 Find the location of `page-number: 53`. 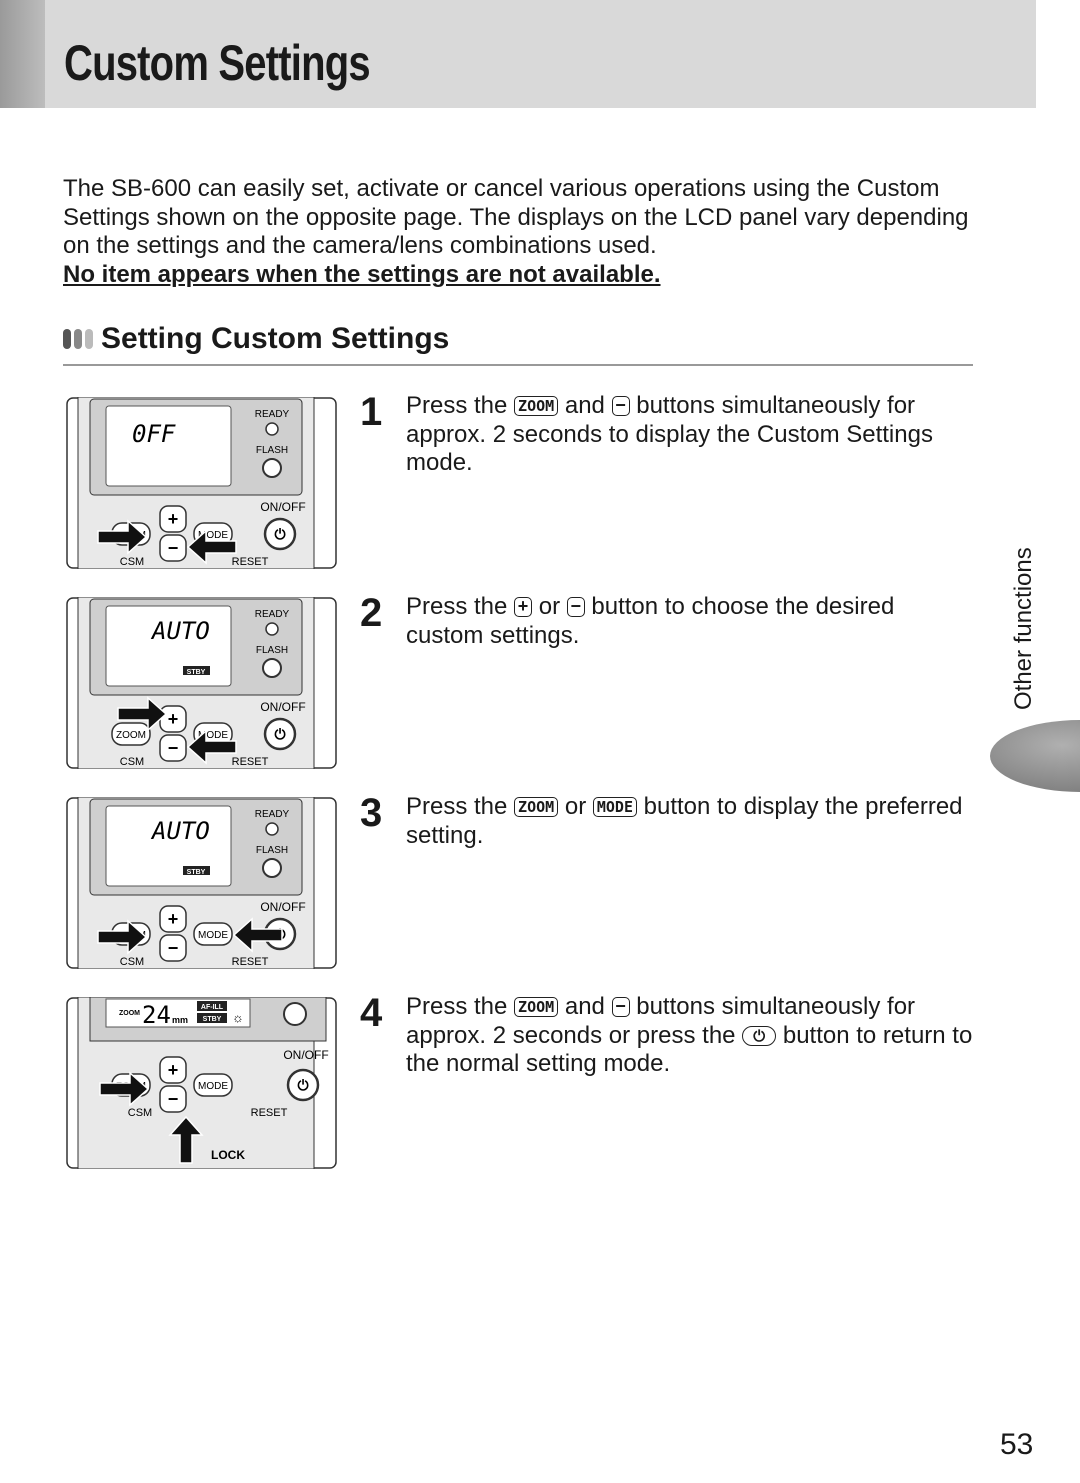

page-number: 53 is located at coordinates (1017, 1444).